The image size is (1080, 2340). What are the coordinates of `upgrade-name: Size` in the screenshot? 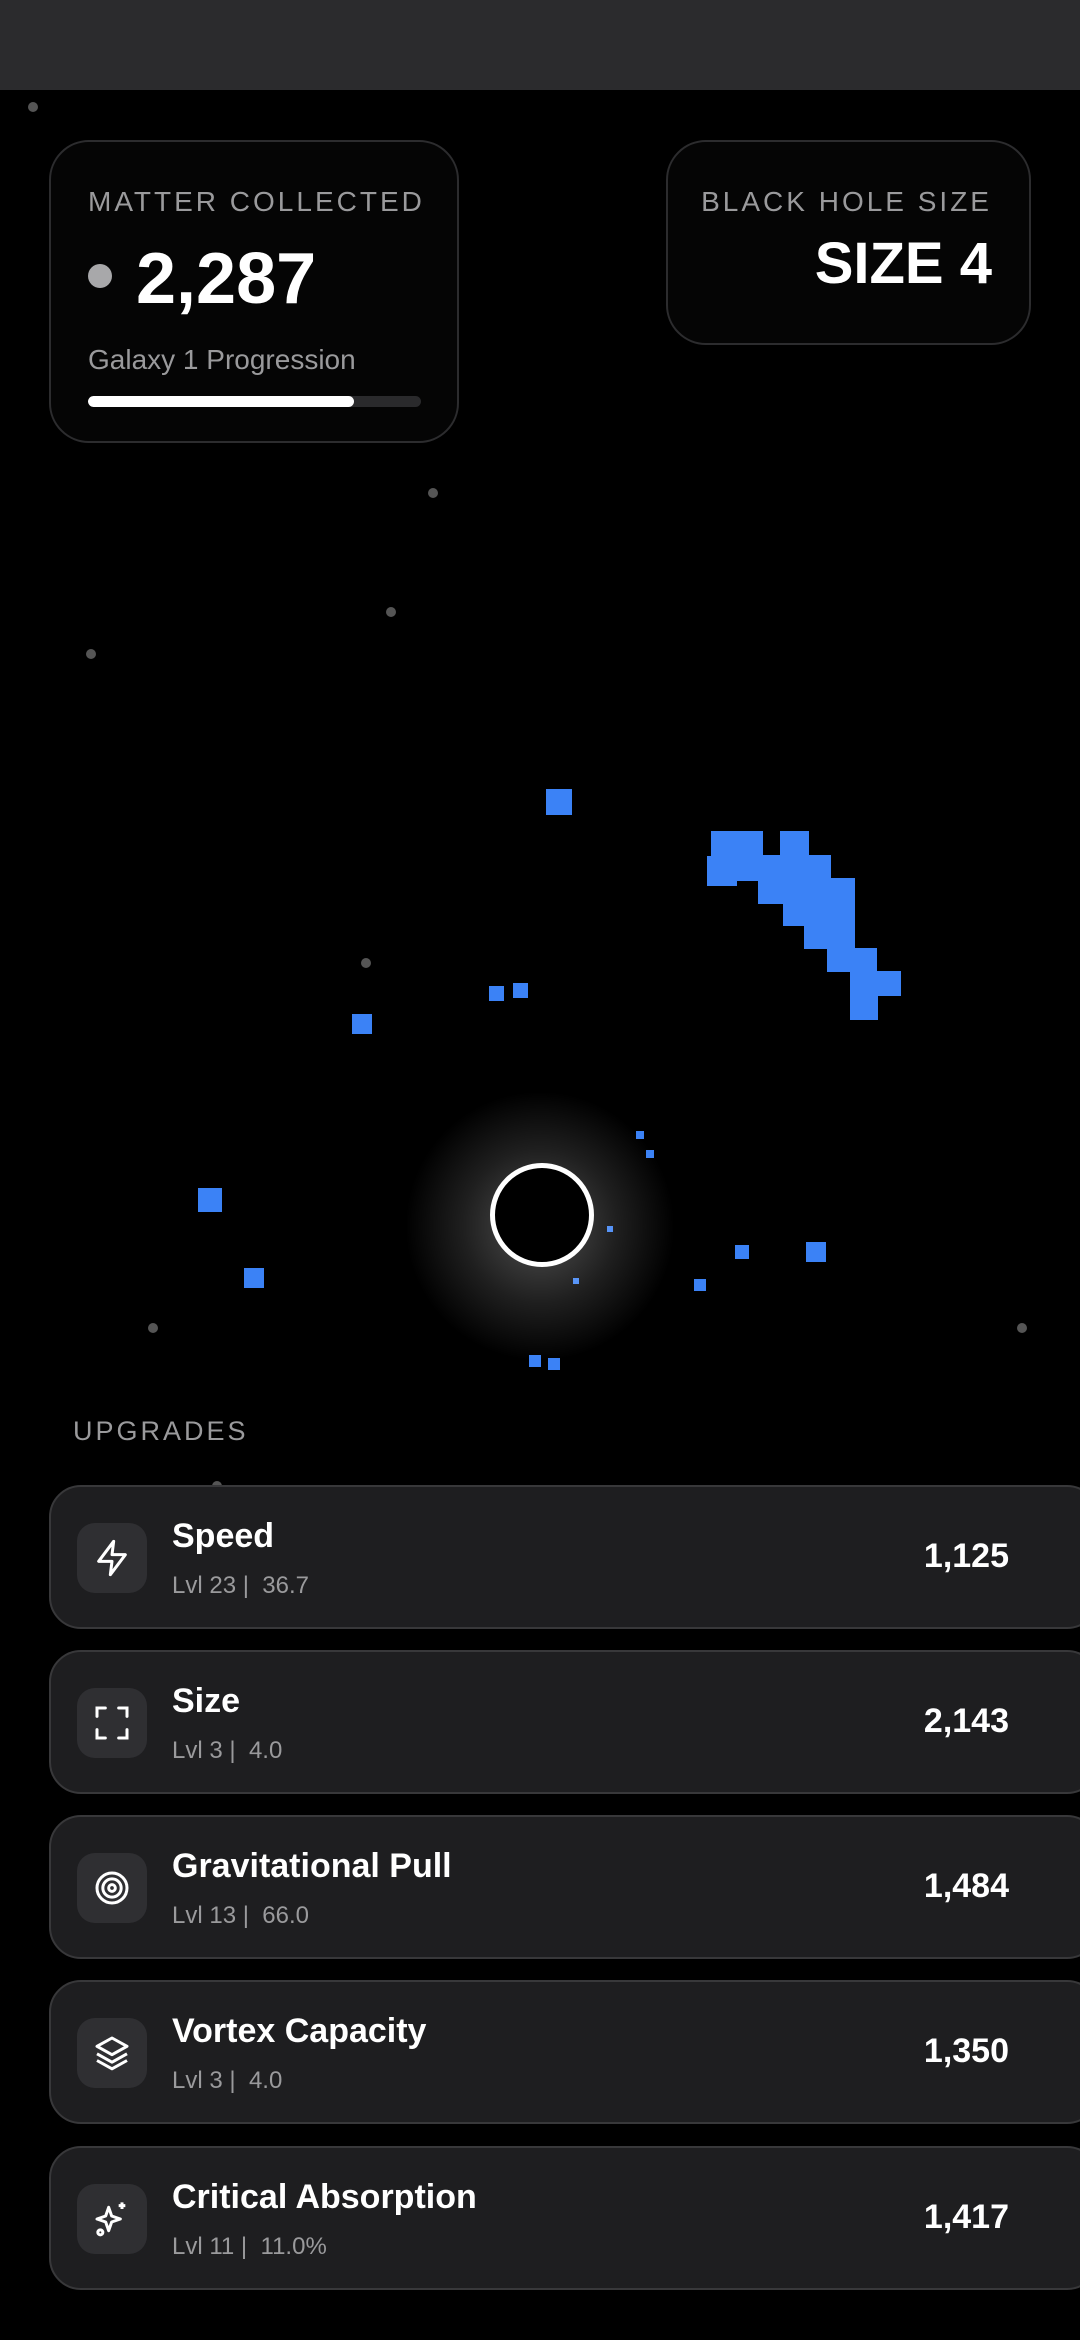 It's located at (206, 1701).